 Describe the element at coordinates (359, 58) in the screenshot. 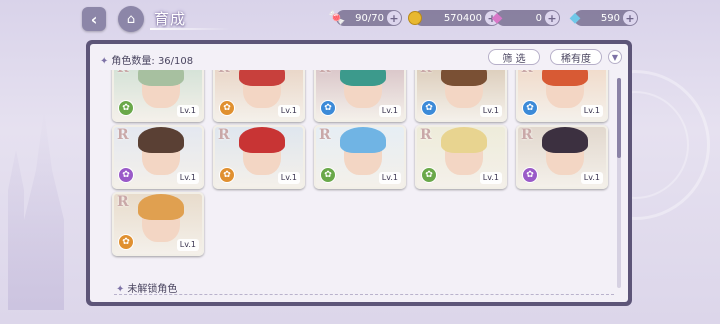

I see `panel-header: ✦ 角色数量: 36/108 筛 选 稀有度 ▼` at that location.